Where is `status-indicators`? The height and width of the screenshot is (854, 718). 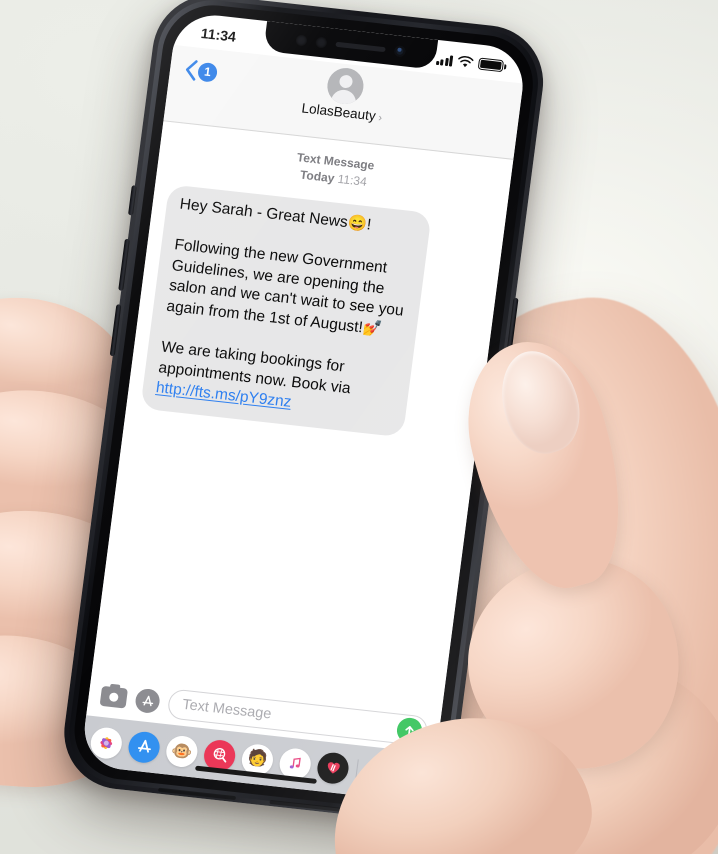
status-indicators is located at coordinates (470, 63).